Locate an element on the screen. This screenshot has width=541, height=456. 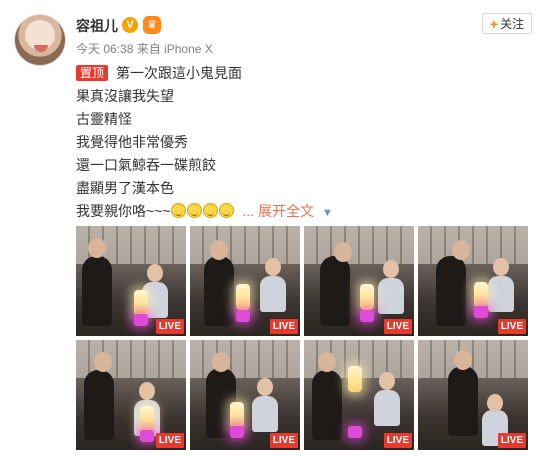
live-photo-3: LIVE is located at coordinates (359, 281).